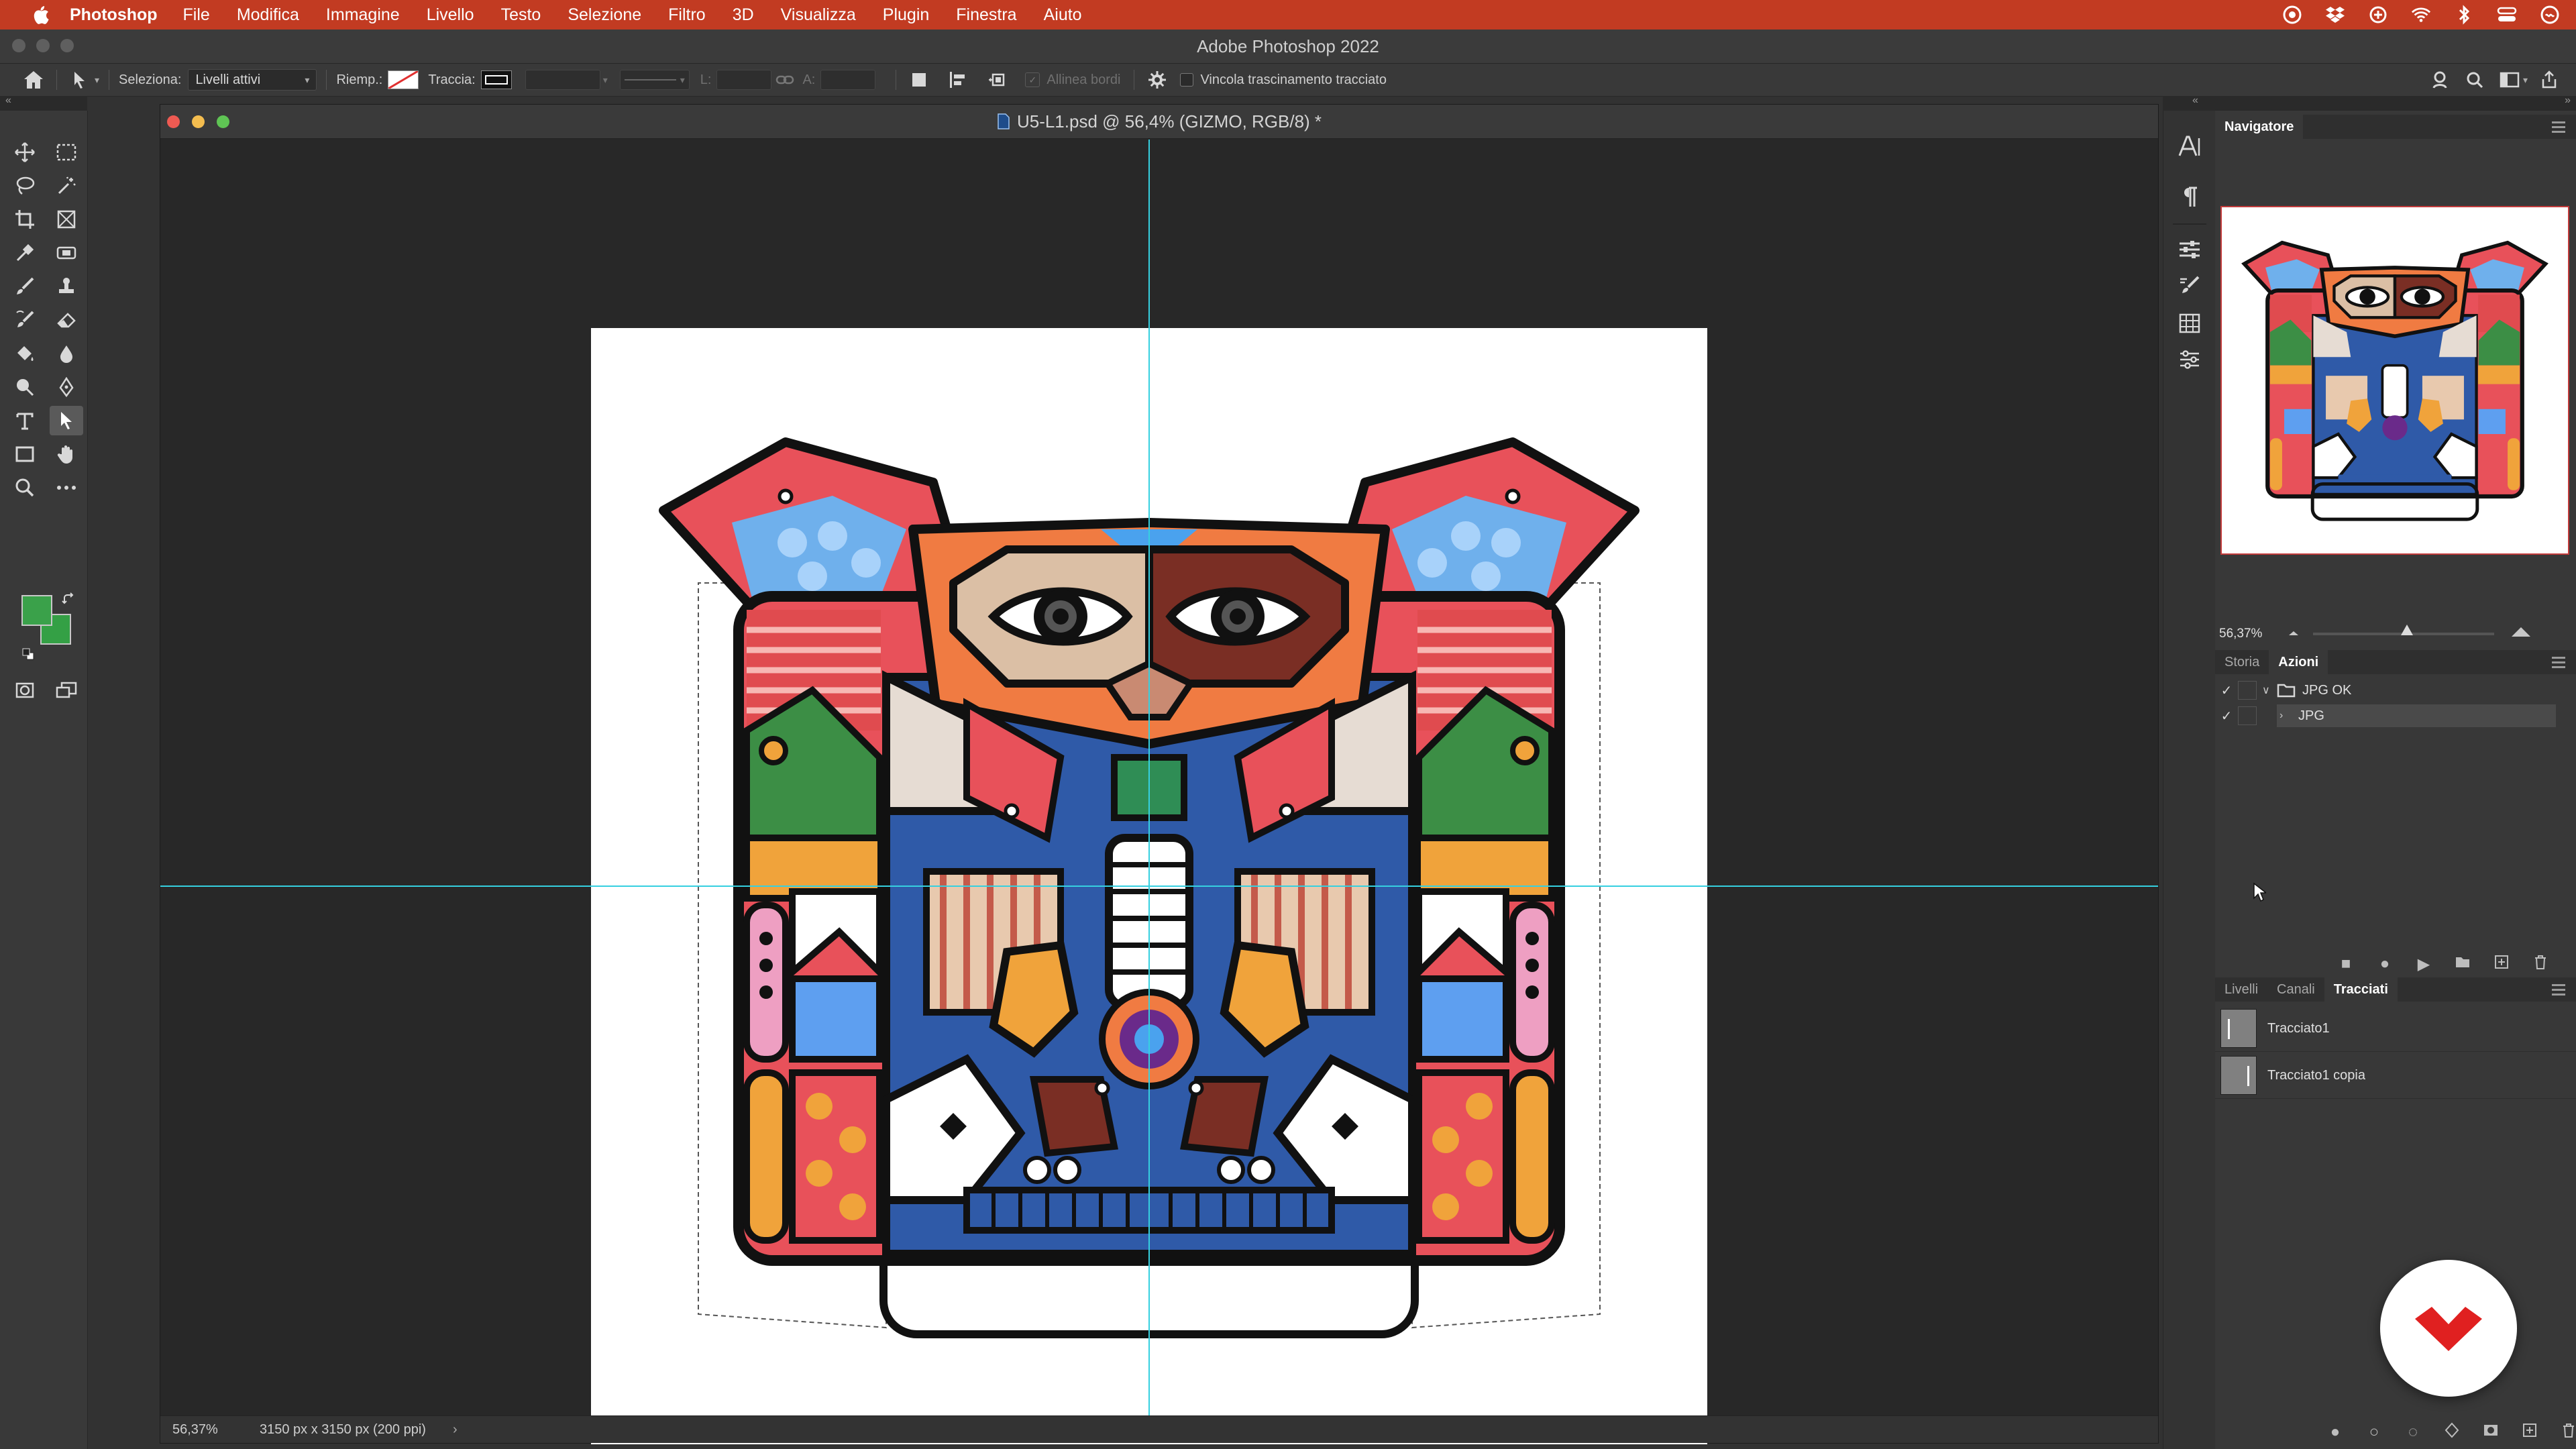  Describe the element at coordinates (2558, 991) in the screenshot. I see `paths-menu-icon` at that location.